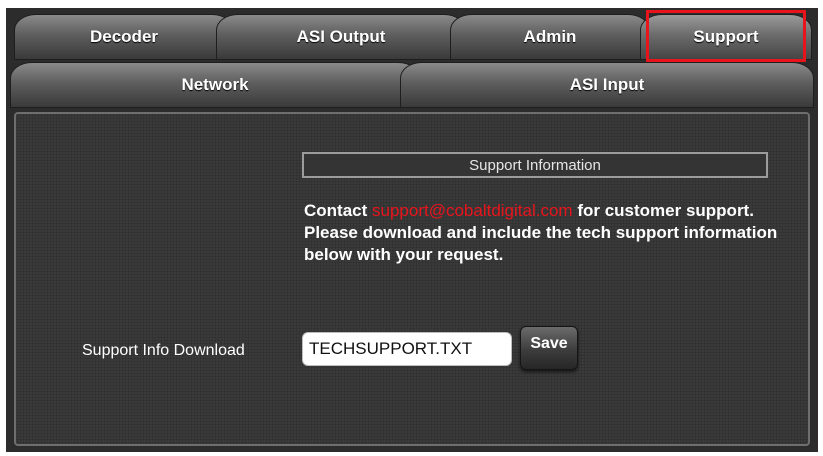 This screenshot has width=823, height=456. Describe the element at coordinates (338, 210) in the screenshot. I see `contact-prefix: Contact` at that location.